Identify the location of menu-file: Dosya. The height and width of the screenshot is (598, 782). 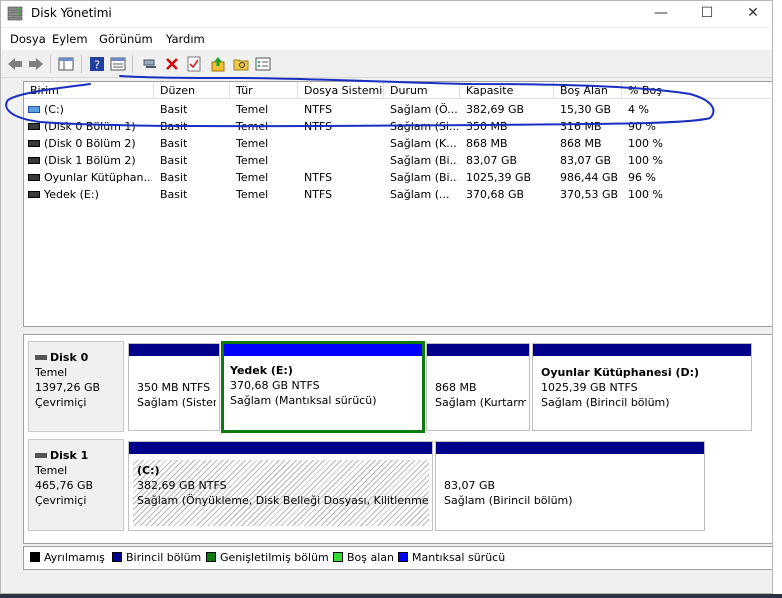
(28, 39).